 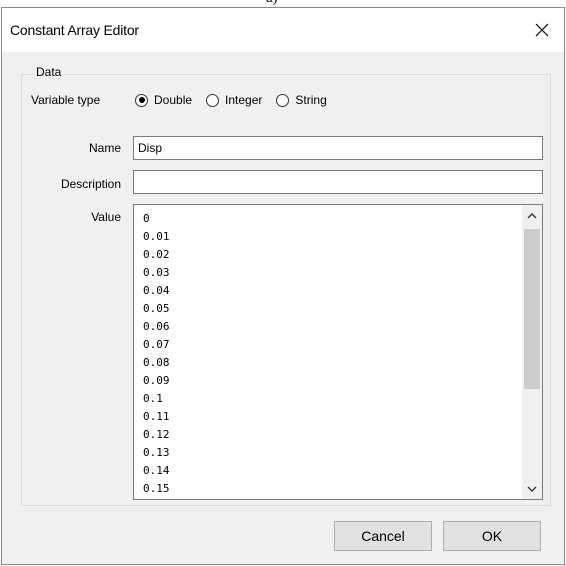 What do you see at coordinates (156, 380) in the screenshot?
I see `value-line: 0.09` at bounding box center [156, 380].